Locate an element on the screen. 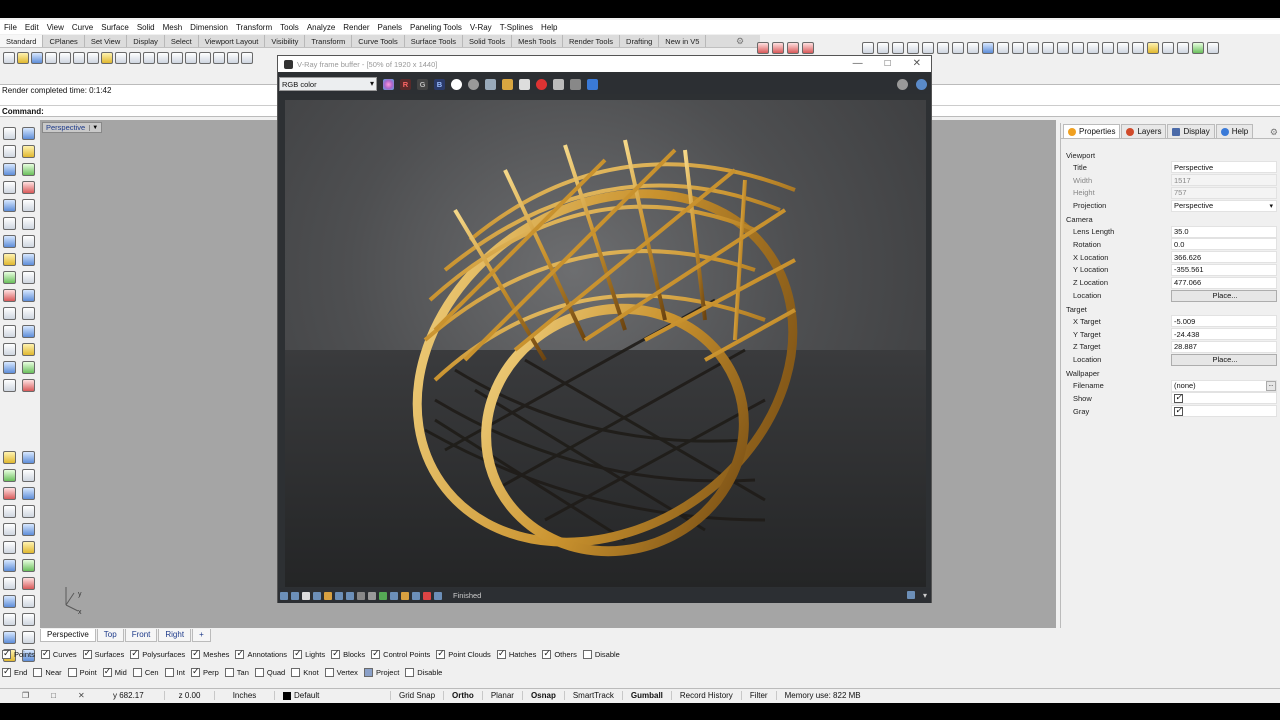 Image resolution: width=1280 pixels, height=720 pixels. save-image-icon is located at coordinates (490, 84).